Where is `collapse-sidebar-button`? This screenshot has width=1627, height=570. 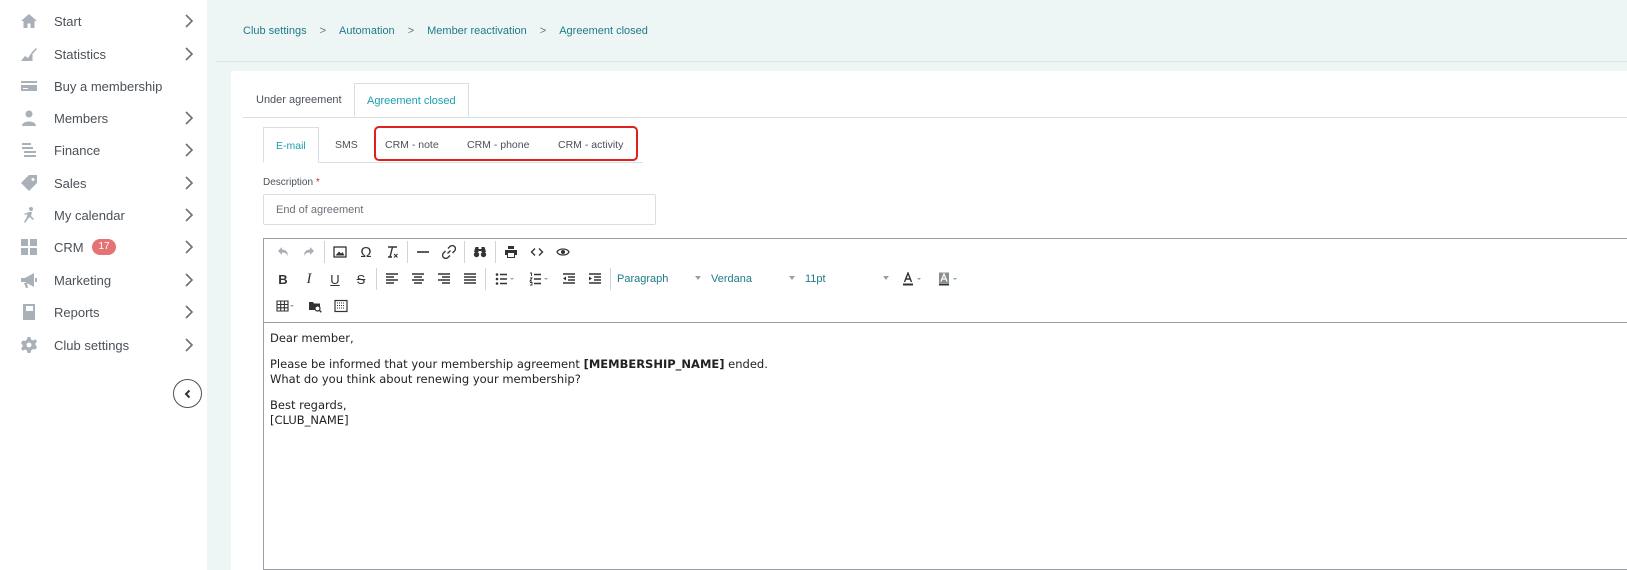
collapse-sidebar-button is located at coordinates (187, 393).